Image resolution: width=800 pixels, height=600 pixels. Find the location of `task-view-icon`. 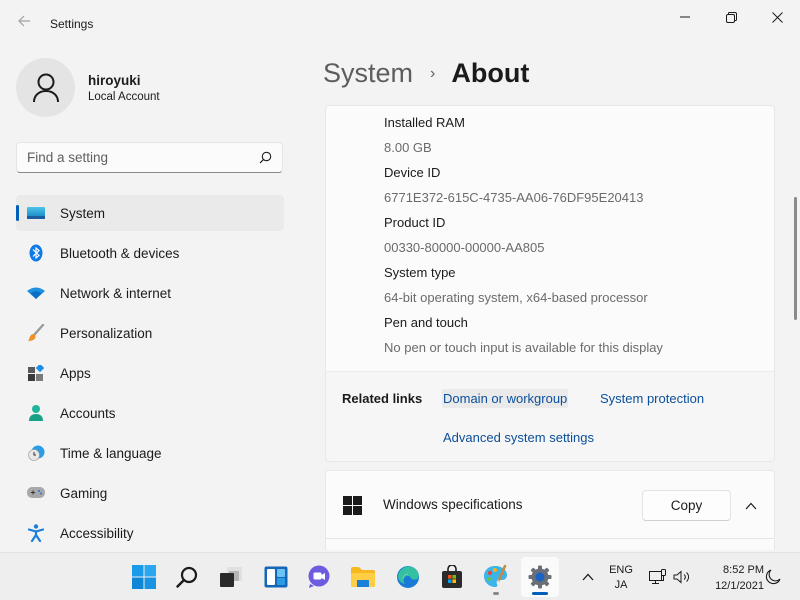

task-view-icon is located at coordinates (231, 577).